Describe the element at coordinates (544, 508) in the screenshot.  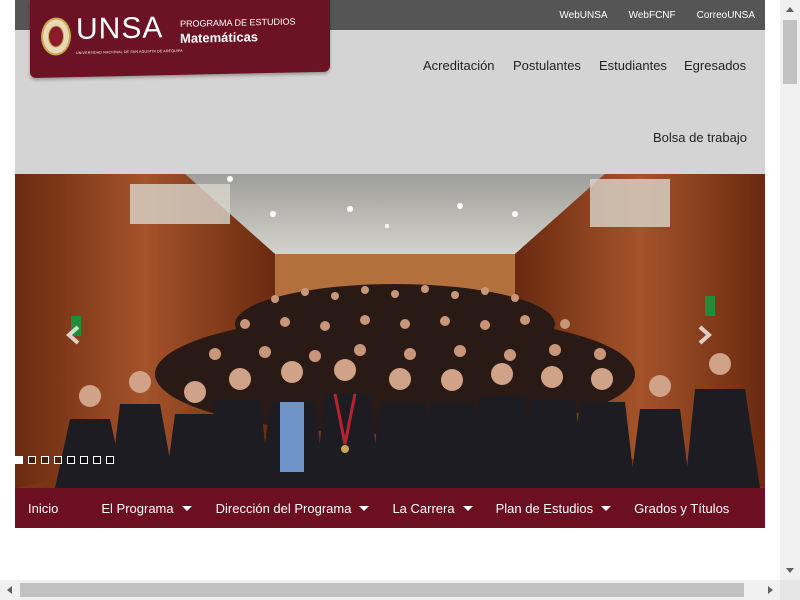
I see `menu-label: Plan de Estudios` at that location.